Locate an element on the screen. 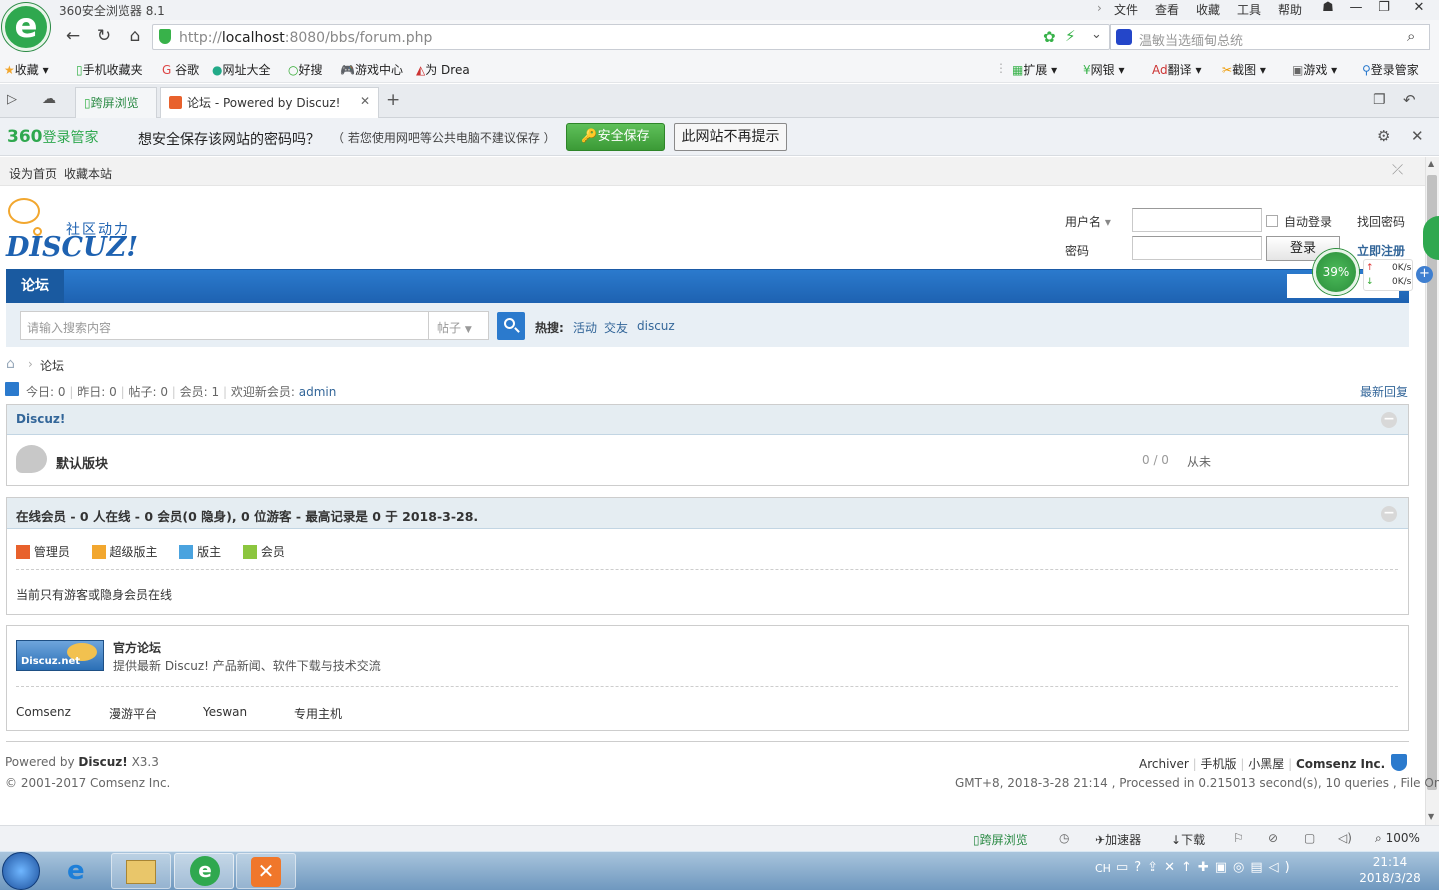  status-ie-icon: ⊘ is located at coordinates (1273, 838).